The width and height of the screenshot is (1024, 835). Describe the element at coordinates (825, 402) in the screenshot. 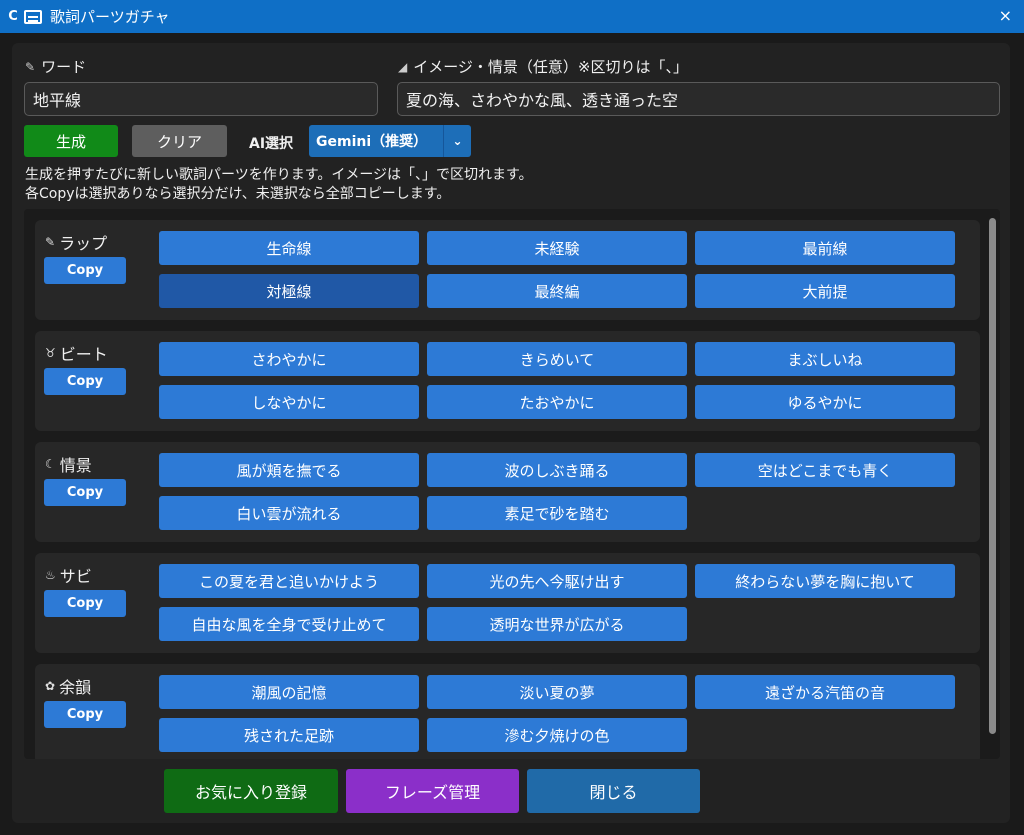

I see `chip: ゆるやかに` at that location.